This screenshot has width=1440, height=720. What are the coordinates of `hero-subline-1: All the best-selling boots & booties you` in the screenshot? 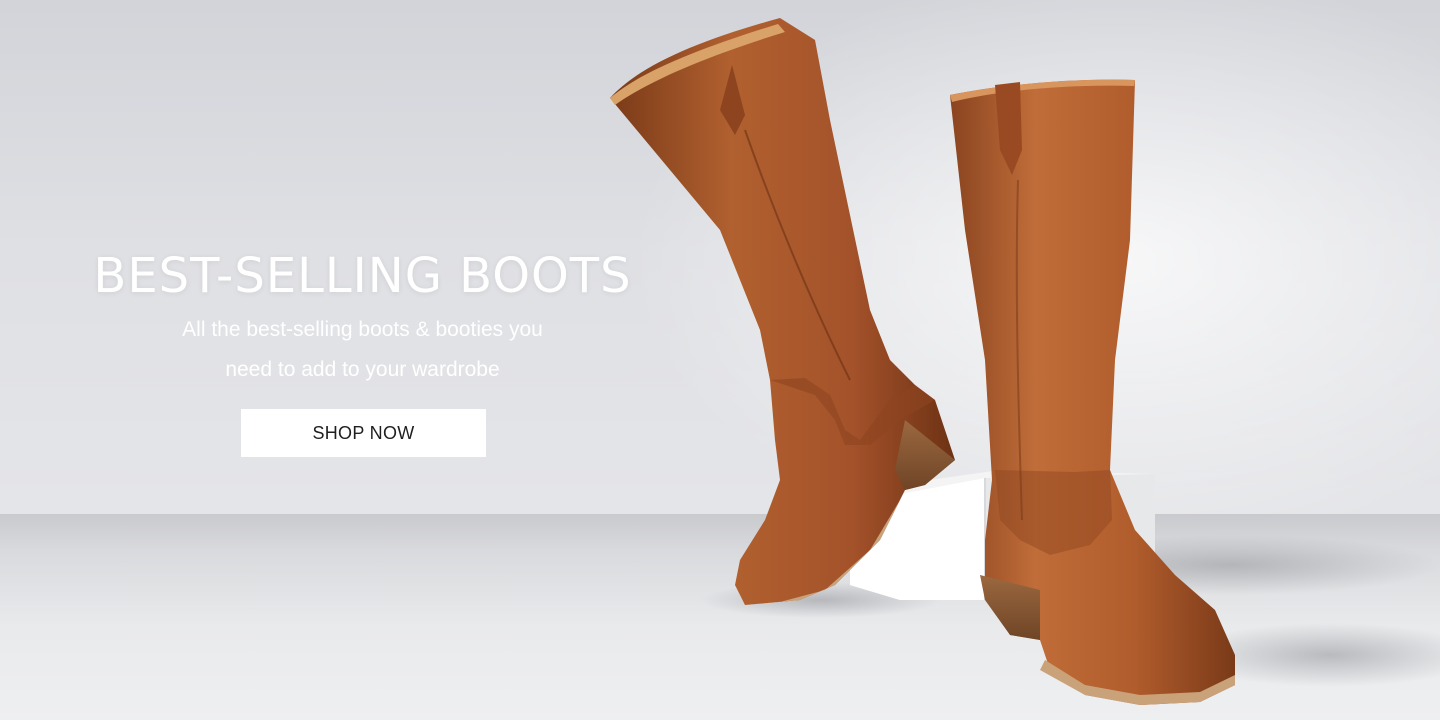 It's located at (362, 329).